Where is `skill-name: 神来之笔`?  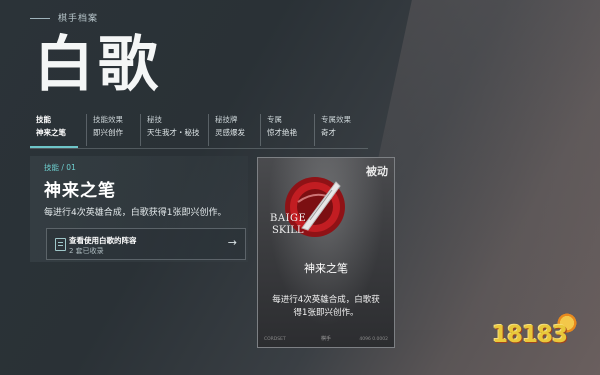 skill-name: 神来之笔 is located at coordinates (80, 191).